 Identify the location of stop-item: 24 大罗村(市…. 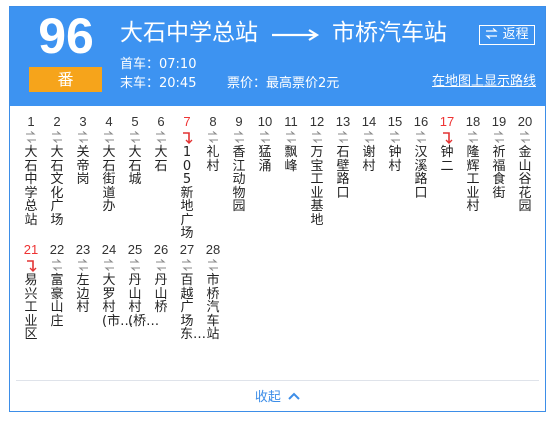
(116, 285).